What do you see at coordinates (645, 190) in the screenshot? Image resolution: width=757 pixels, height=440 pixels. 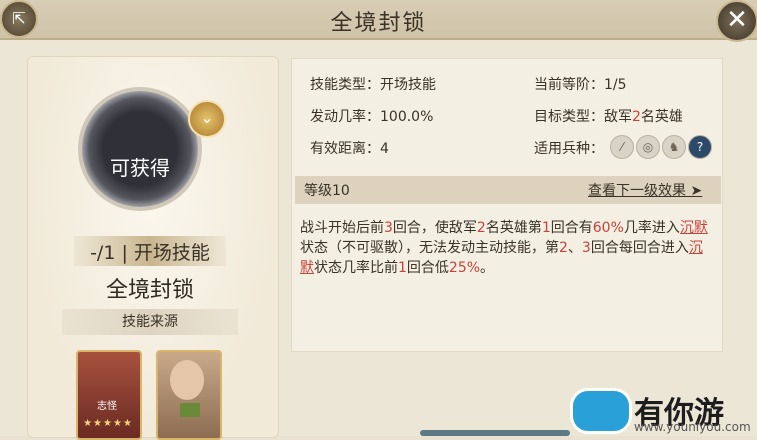 I see `next-level-link: 查看下一级效果 ➤` at bounding box center [645, 190].